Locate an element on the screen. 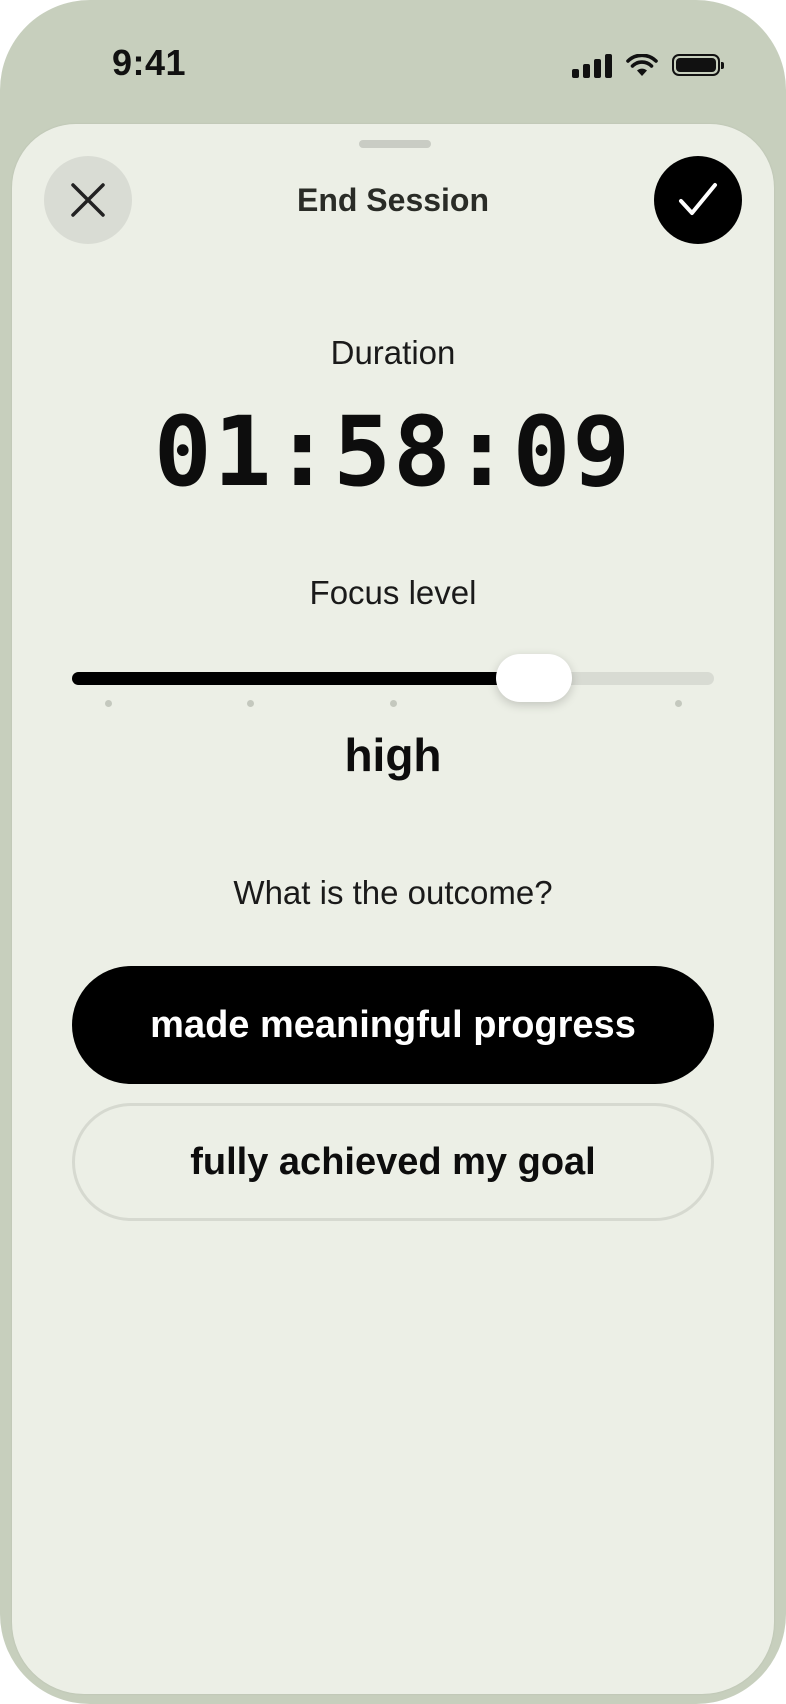 The height and width of the screenshot is (1704, 786). focus-level-slider is located at coordinates (393, 678).